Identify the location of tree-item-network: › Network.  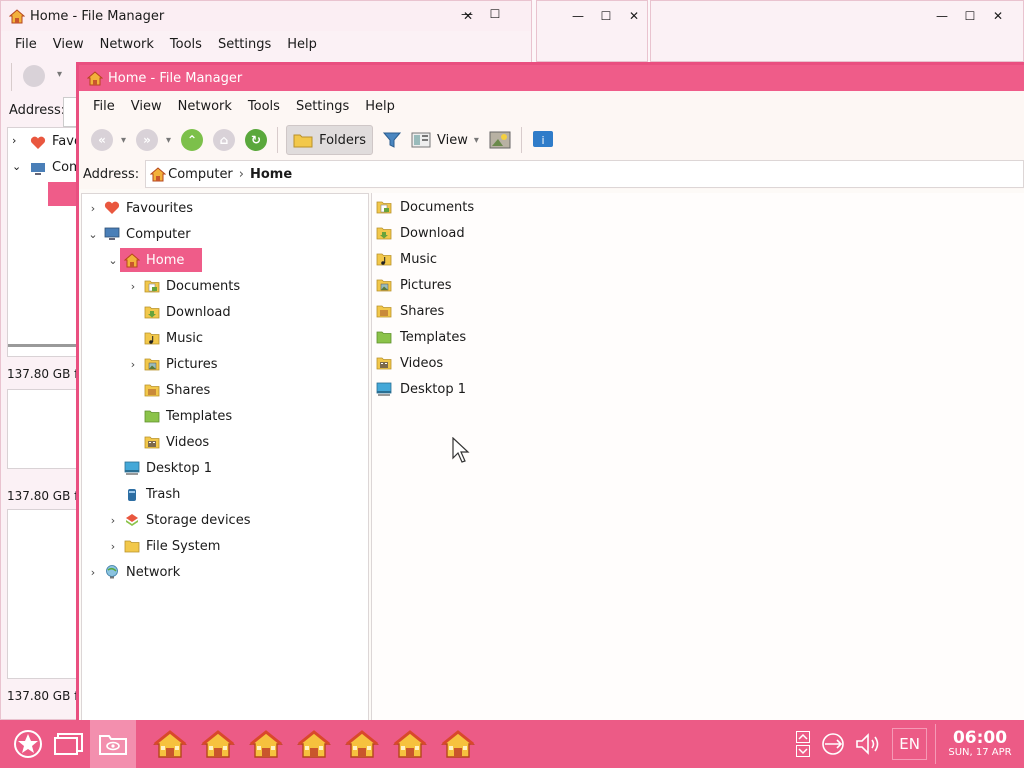
(142, 572).